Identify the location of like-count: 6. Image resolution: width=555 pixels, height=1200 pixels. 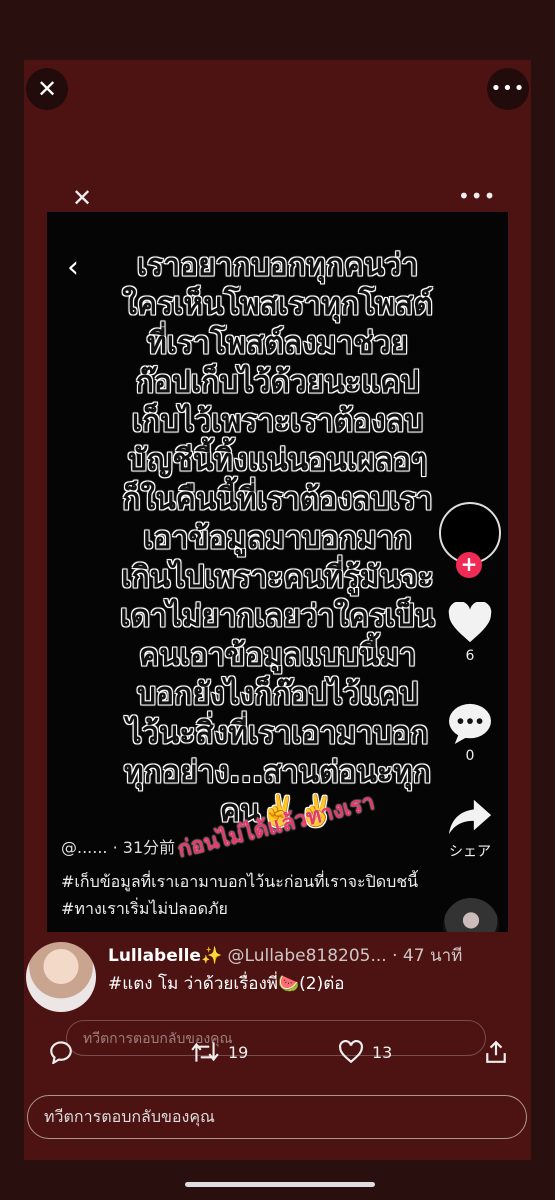
(470, 656).